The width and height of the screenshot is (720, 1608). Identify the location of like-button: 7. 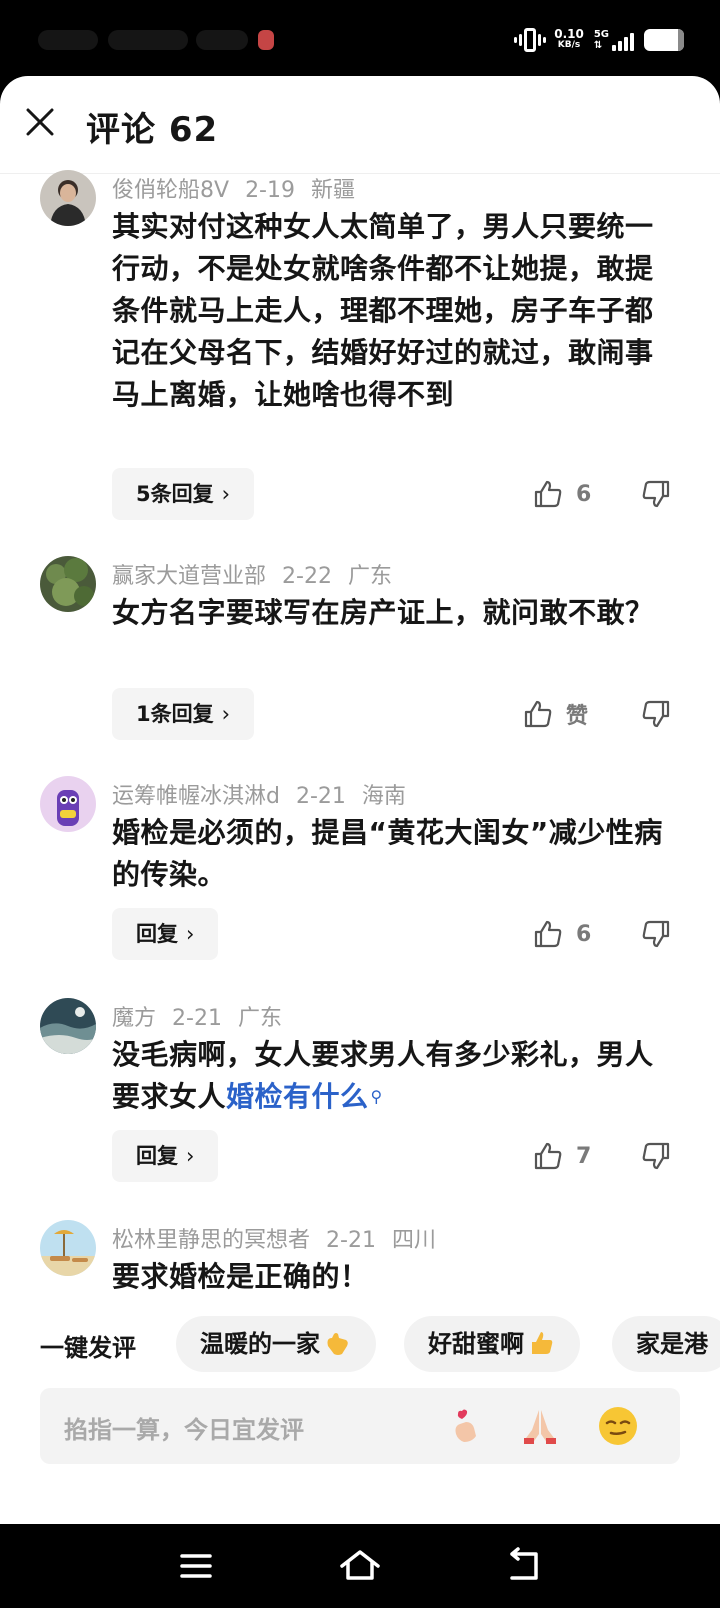
(561, 1156).